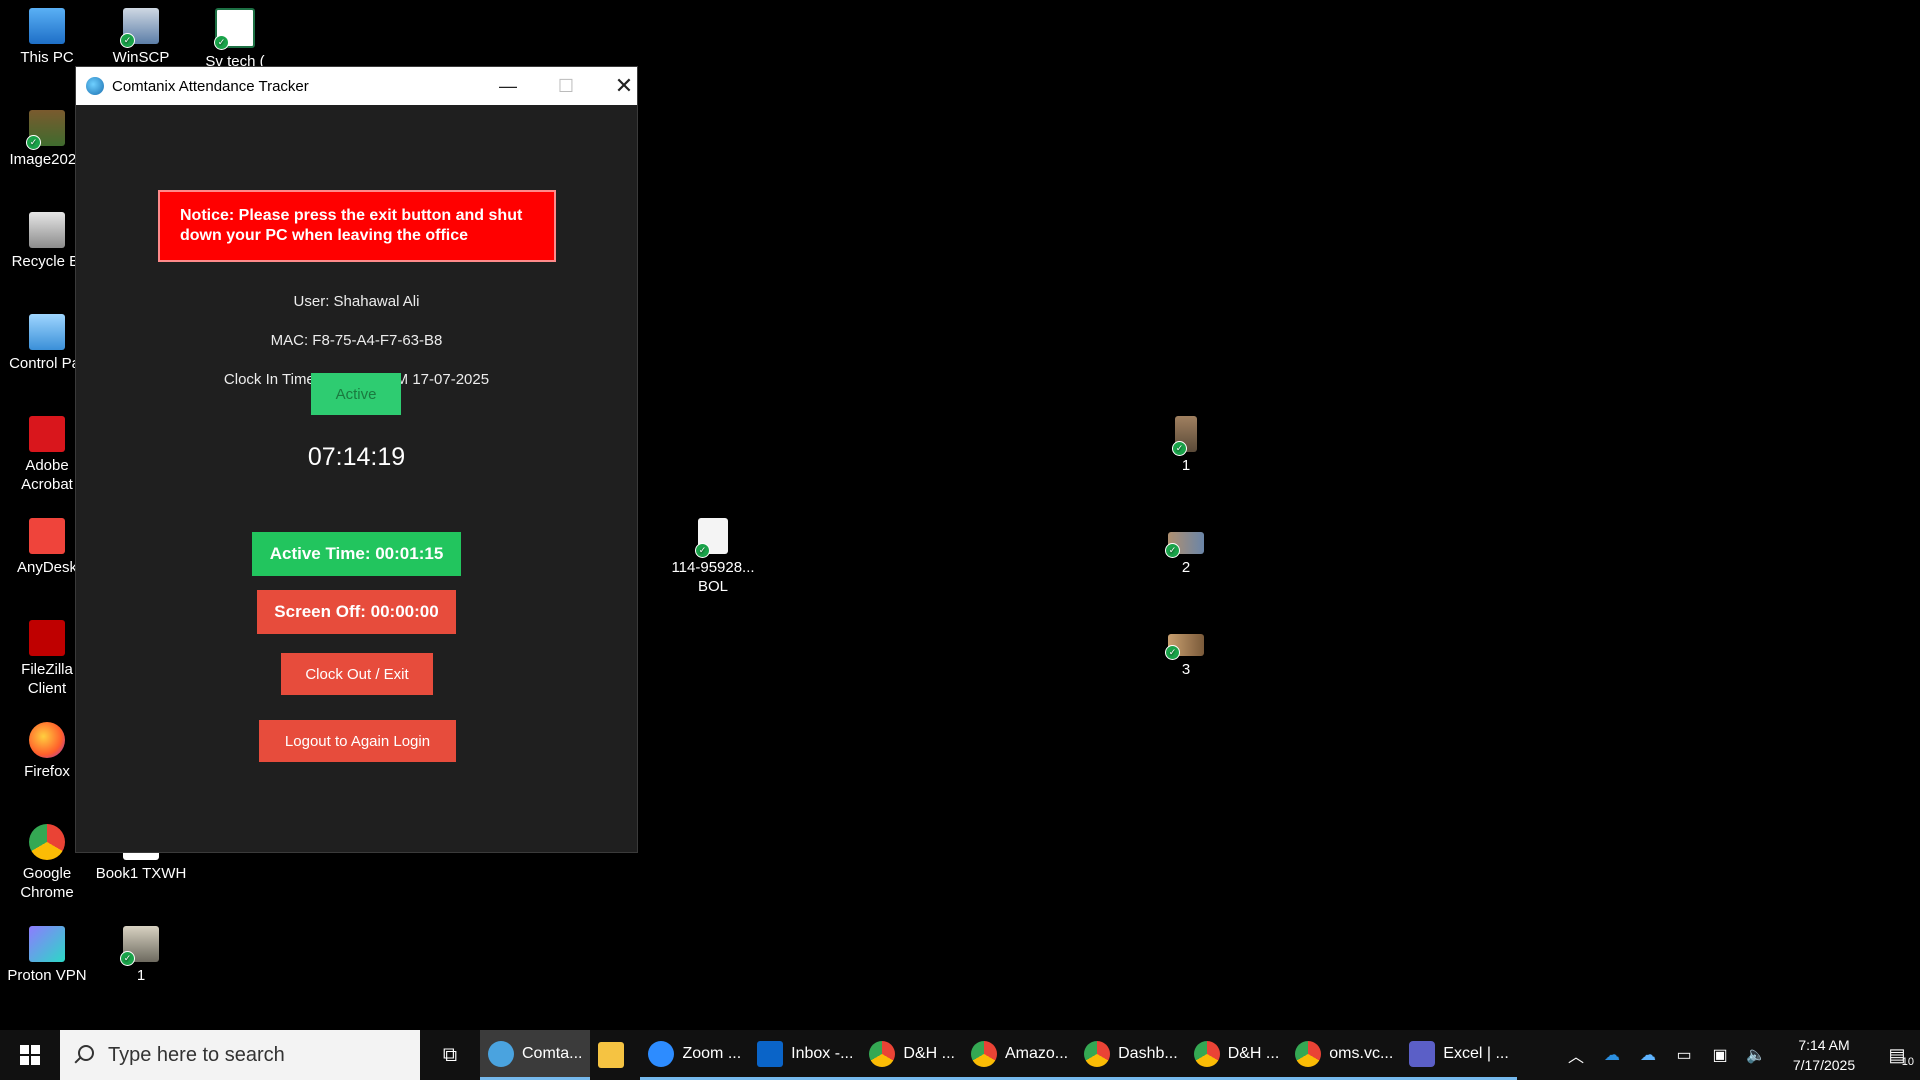 This screenshot has width=1920, height=1080. I want to click on desktop-icon-sv-tech: ✓ Sv tech (, so click(235, 39).